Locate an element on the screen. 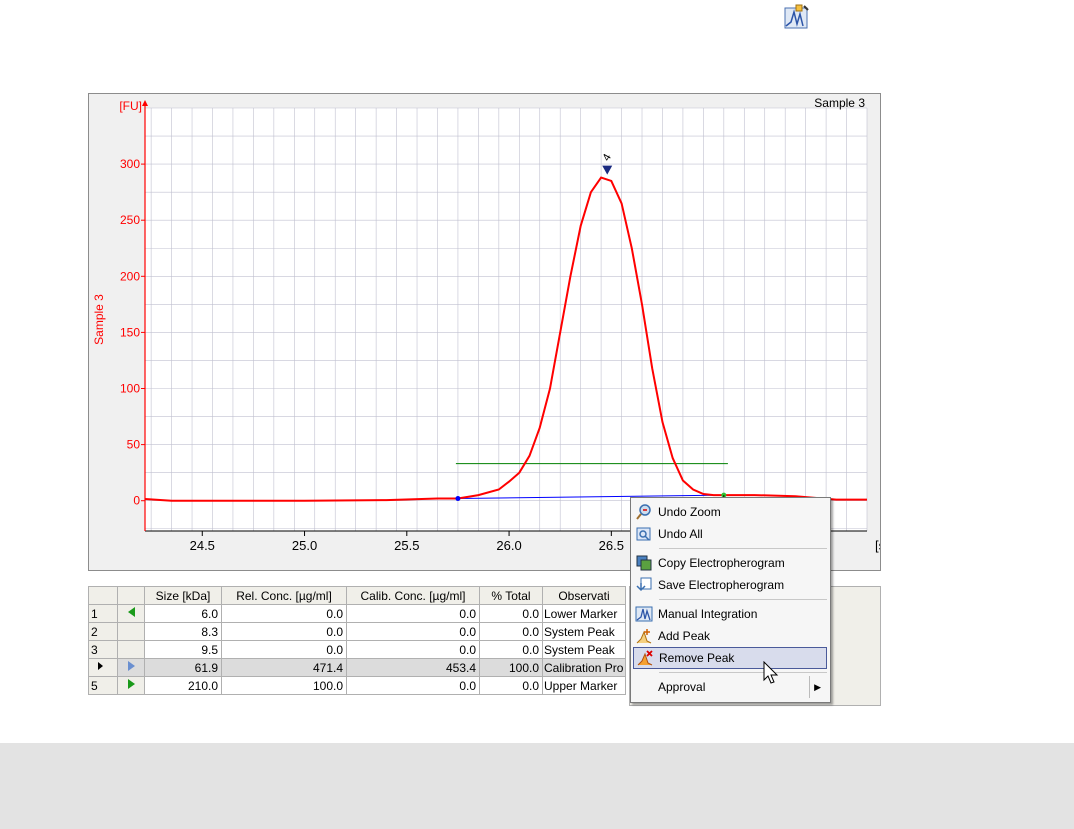 The height and width of the screenshot is (829, 1074). size-cell: 9.5 is located at coordinates (183, 649).